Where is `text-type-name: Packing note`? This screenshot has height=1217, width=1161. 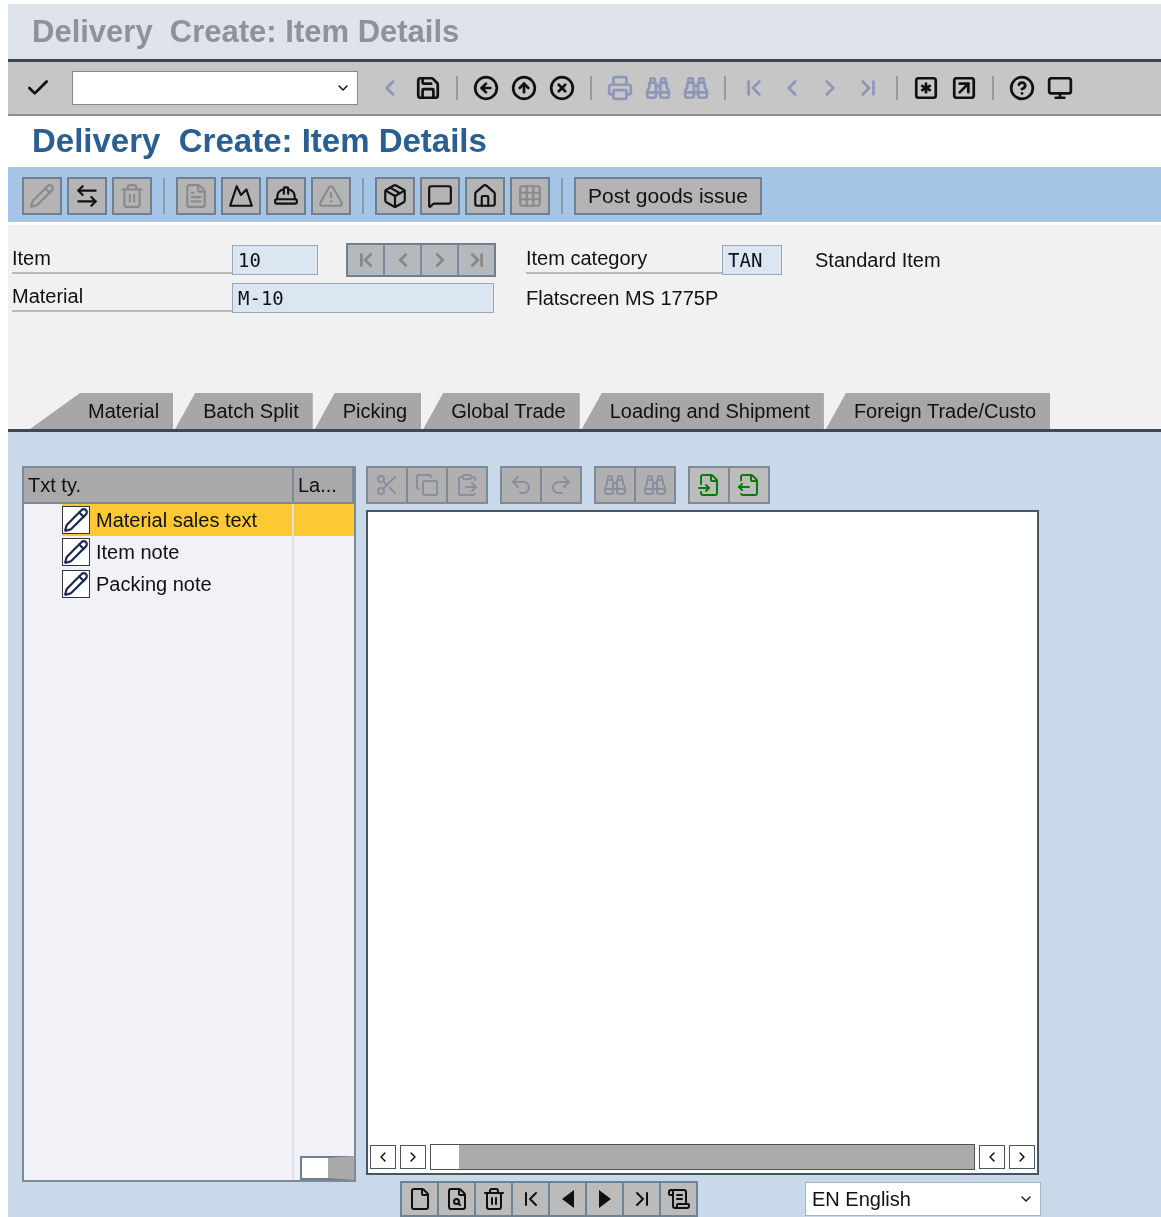
text-type-name: Packing note is located at coordinates (154, 584).